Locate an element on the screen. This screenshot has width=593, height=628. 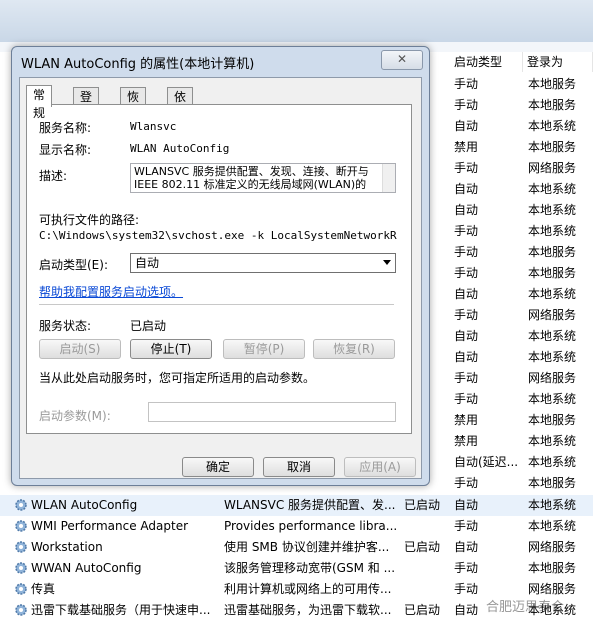
description-scrollbar is located at coordinates (388, 178).